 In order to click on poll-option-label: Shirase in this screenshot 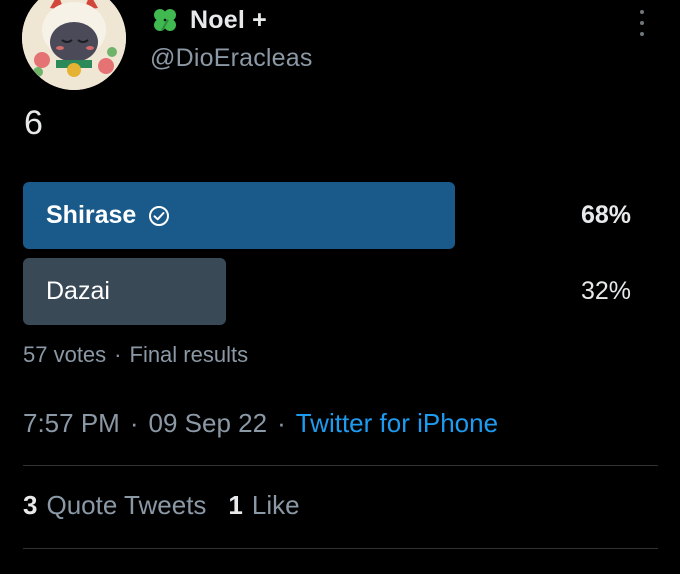, I will do `click(91, 215)`.